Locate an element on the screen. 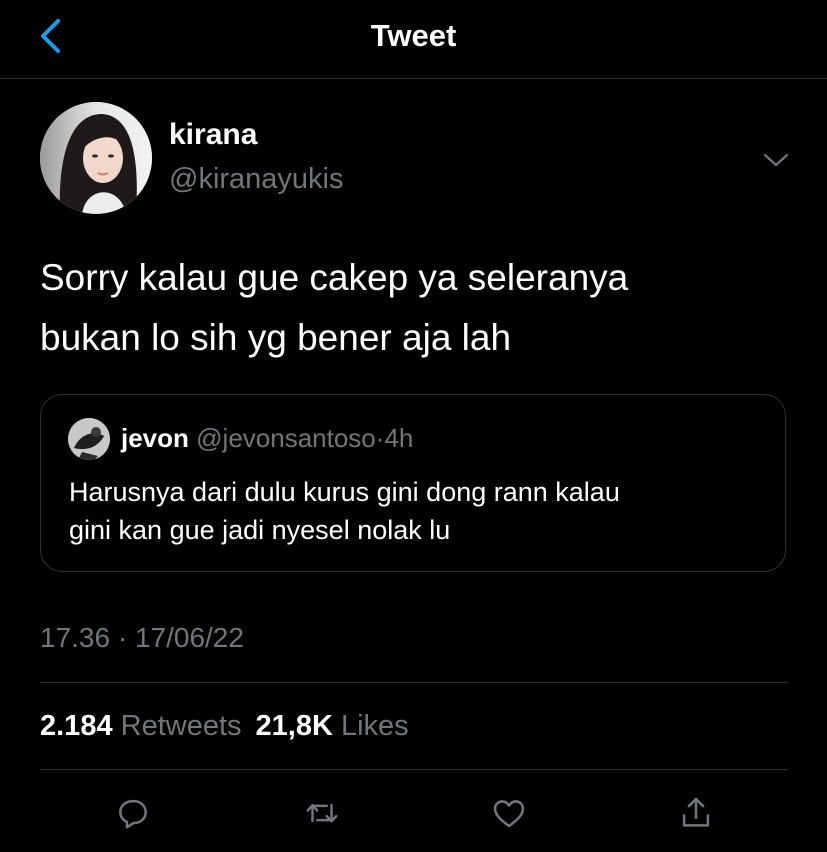  tweet-stats: 2.184 Retweets 21,8K Likes is located at coordinates (231, 726).